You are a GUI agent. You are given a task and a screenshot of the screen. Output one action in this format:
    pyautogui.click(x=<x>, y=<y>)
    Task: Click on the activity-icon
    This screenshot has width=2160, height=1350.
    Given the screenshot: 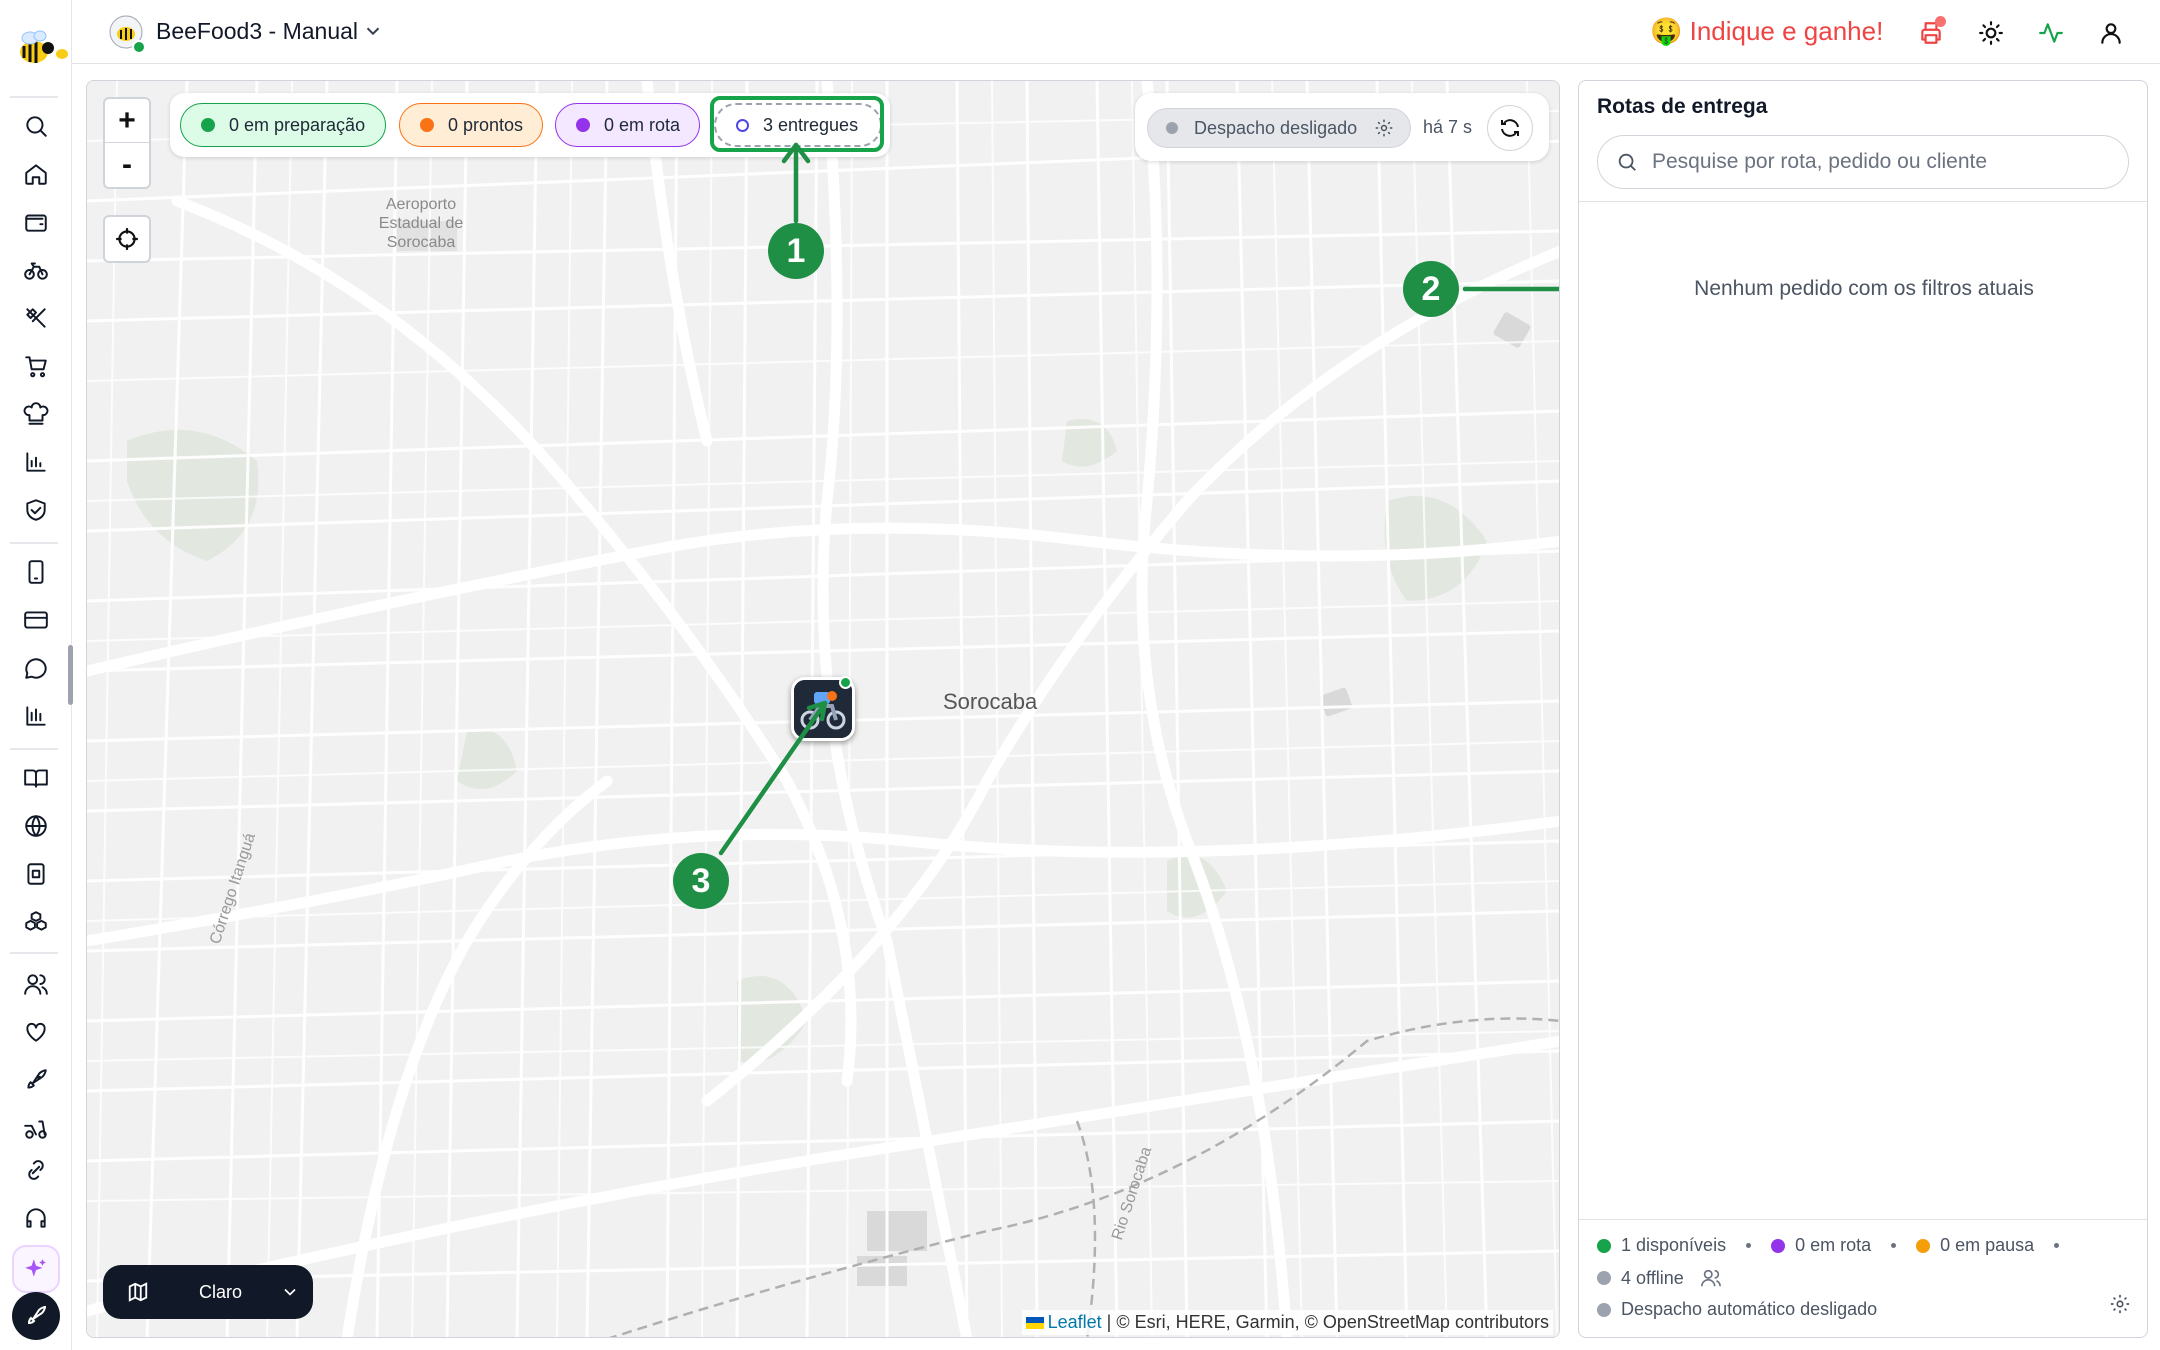 What is the action you would take?
    pyautogui.click(x=2051, y=33)
    